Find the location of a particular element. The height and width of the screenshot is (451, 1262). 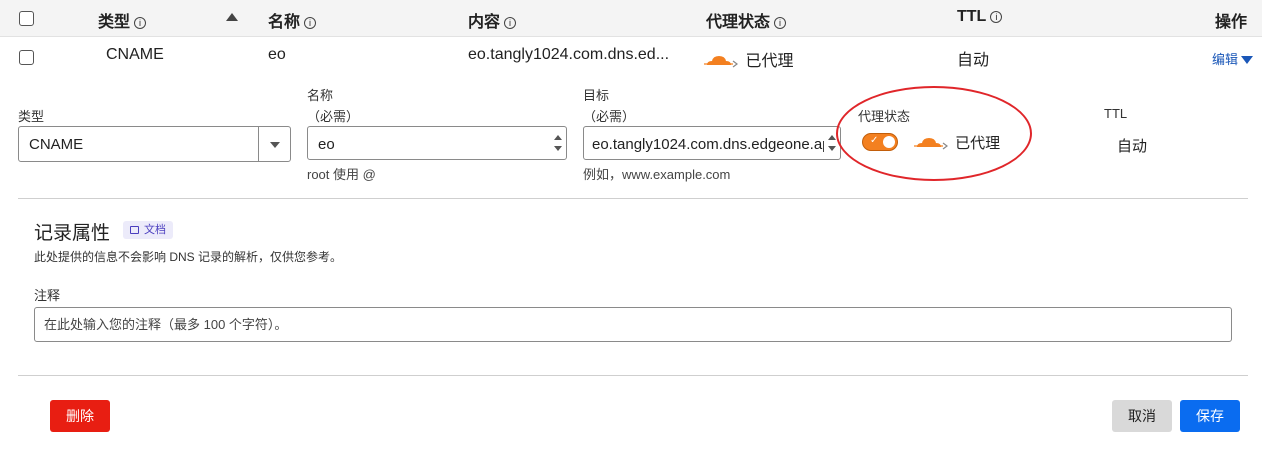

book-icon is located at coordinates (134, 230).